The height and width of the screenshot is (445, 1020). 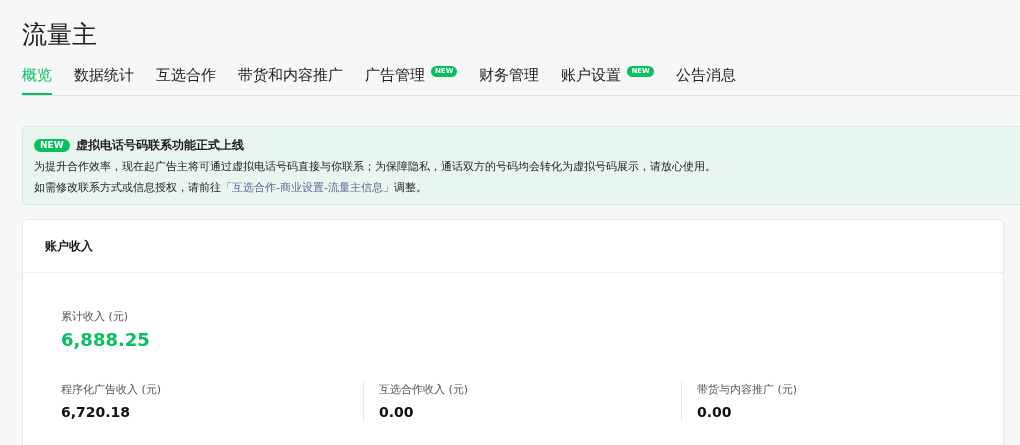 What do you see at coordinates (748, 390) in the screenshot?
I see `stat-label: 带货与内容推广 (元)` at bounding box center [748, 390].